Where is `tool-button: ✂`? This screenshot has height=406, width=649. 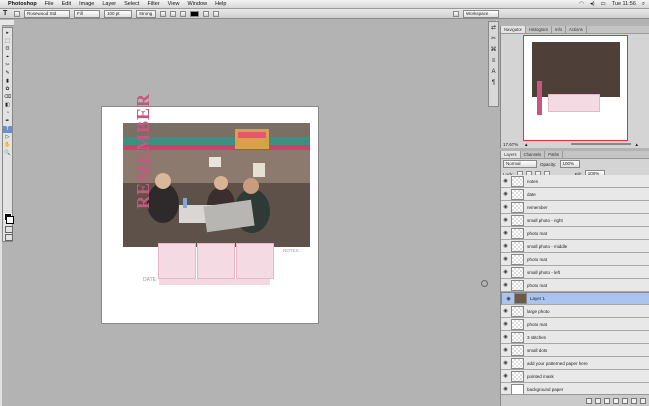 tool-button: ✂ is located at coordinates (7, 65).